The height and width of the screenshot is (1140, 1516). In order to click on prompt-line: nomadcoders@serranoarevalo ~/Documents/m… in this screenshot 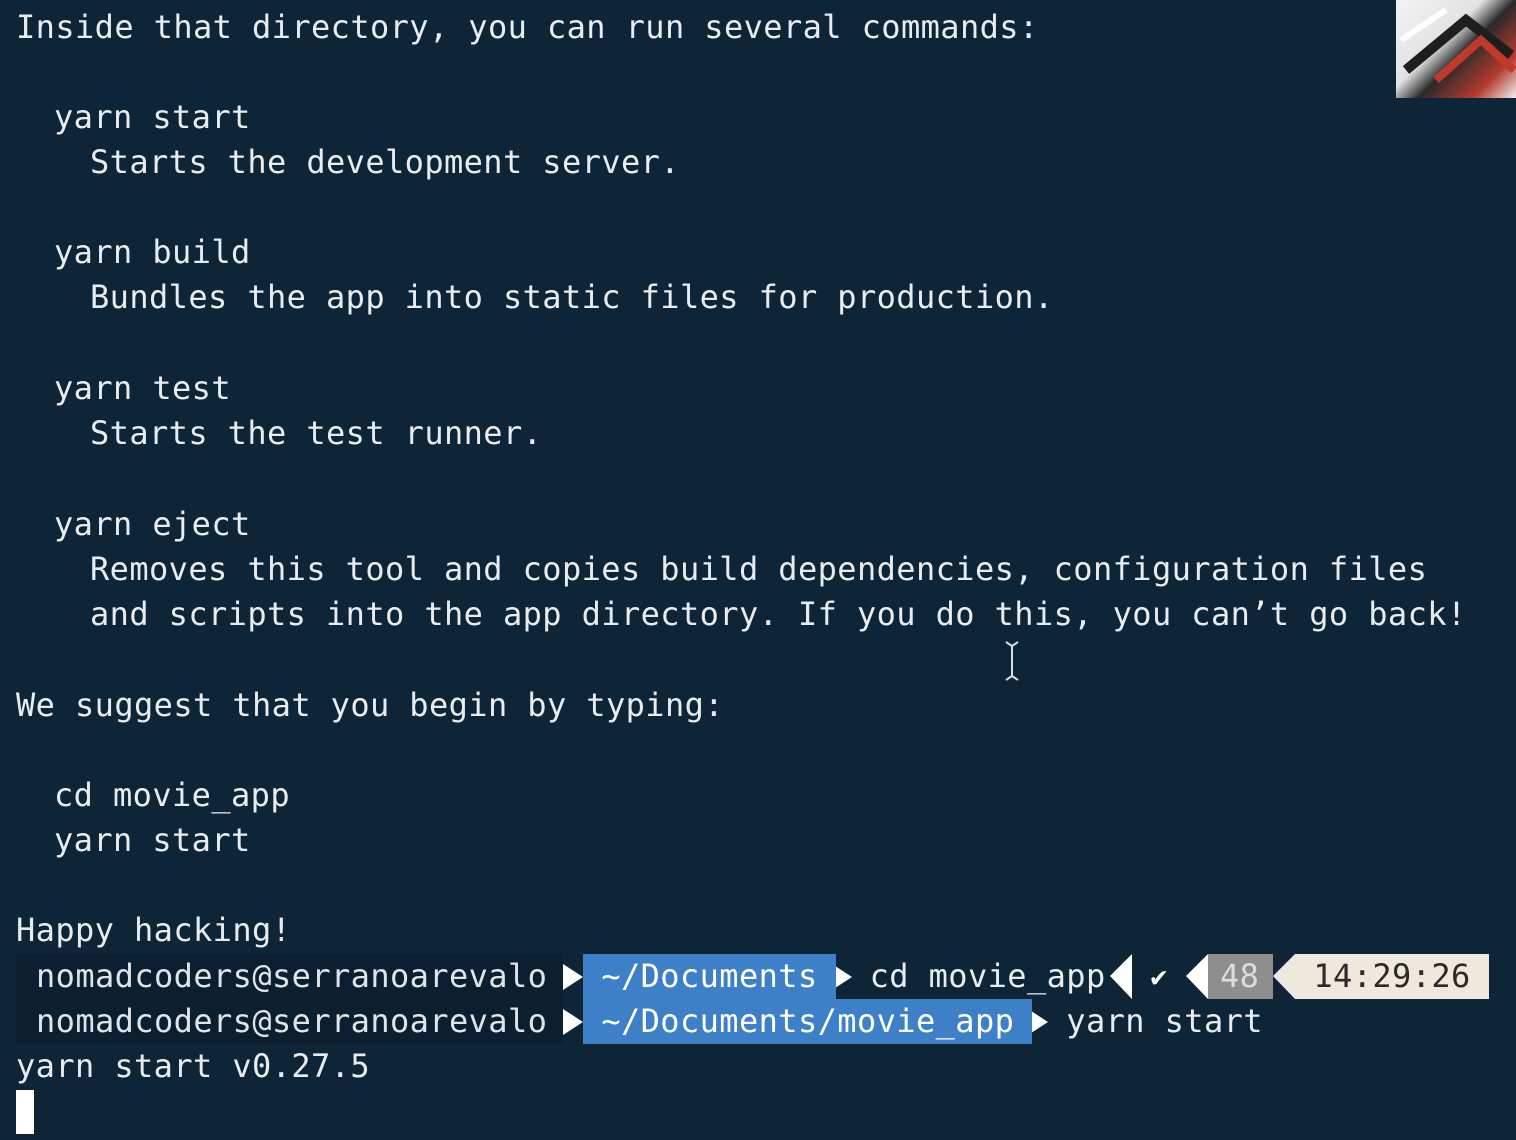, I will do `click(639, 1021)`.